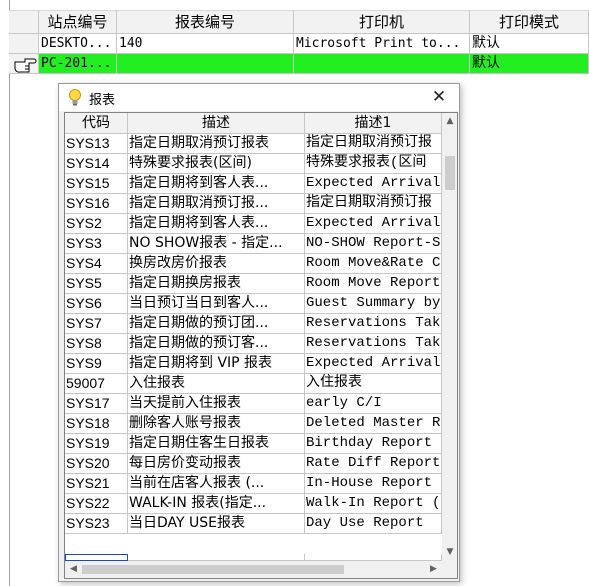  What do you see at coordinates (216, 464) in the screenshot?
I see `cell-desc: 每日房价变动报表` at bounding box center [216, 464].